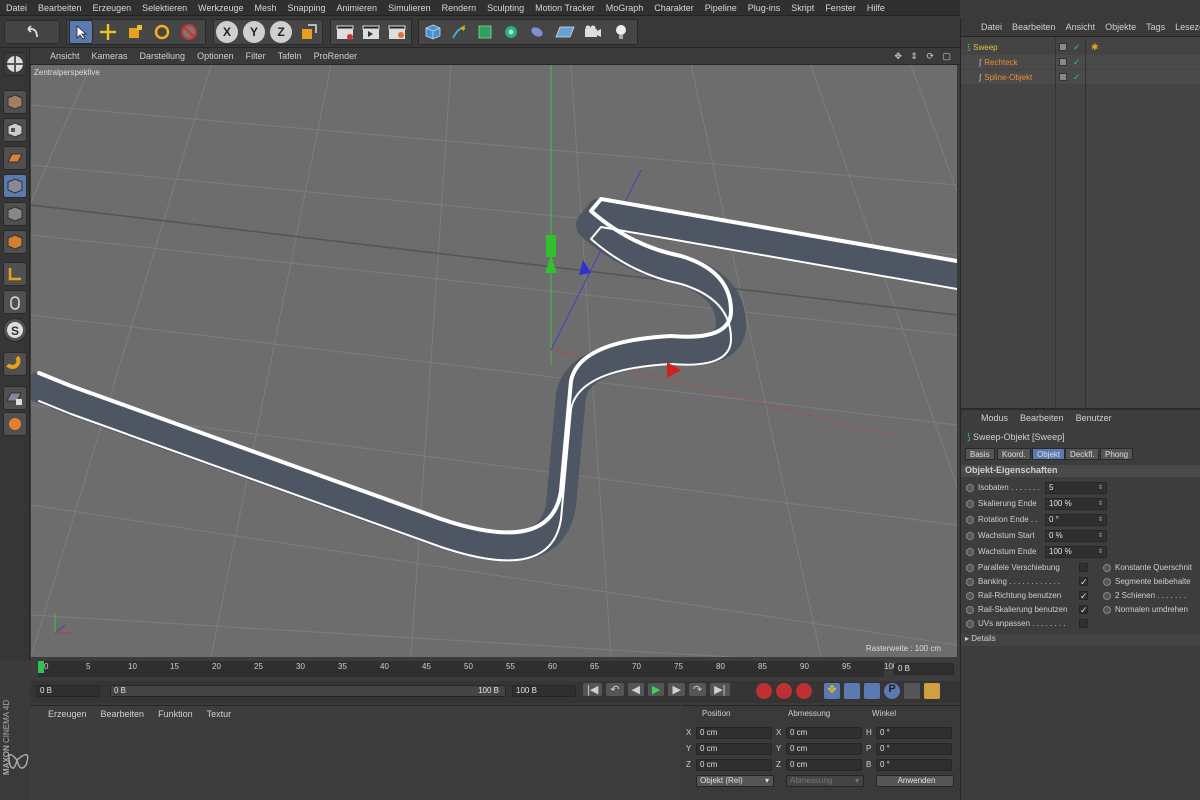 This screenshot has height=800, width=1200. I want to click on enabled-check-icon: ✓, so click(1077, 77).